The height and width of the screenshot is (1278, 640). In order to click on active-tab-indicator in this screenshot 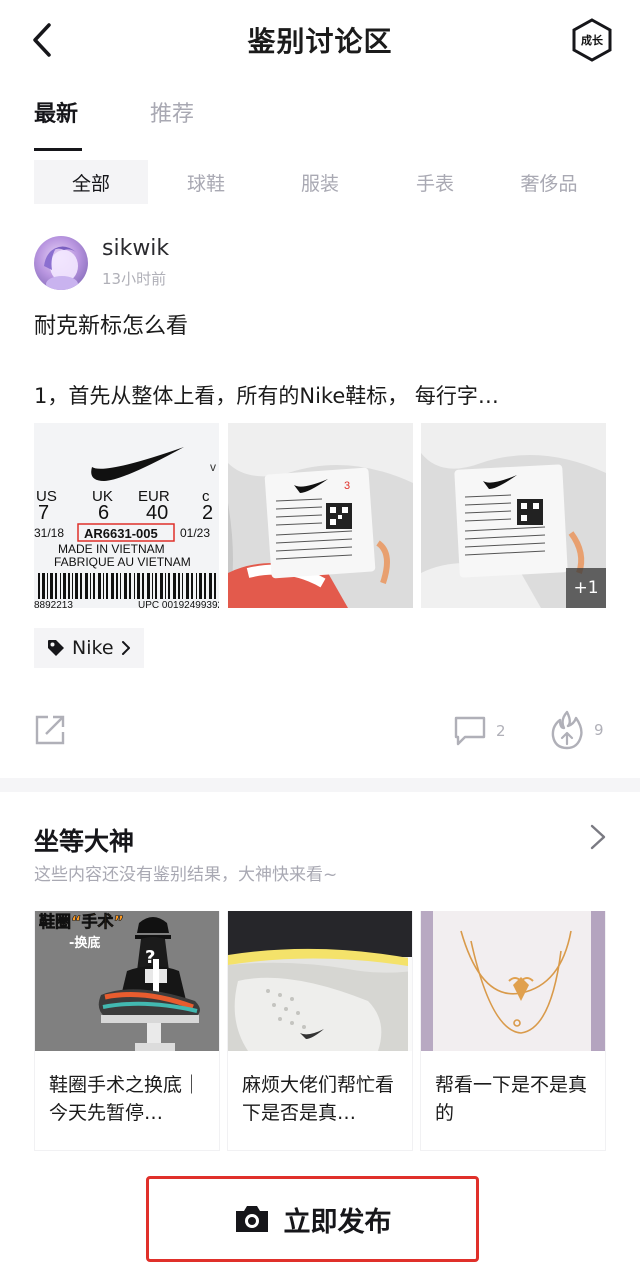, I will do `click(58, 149)`.